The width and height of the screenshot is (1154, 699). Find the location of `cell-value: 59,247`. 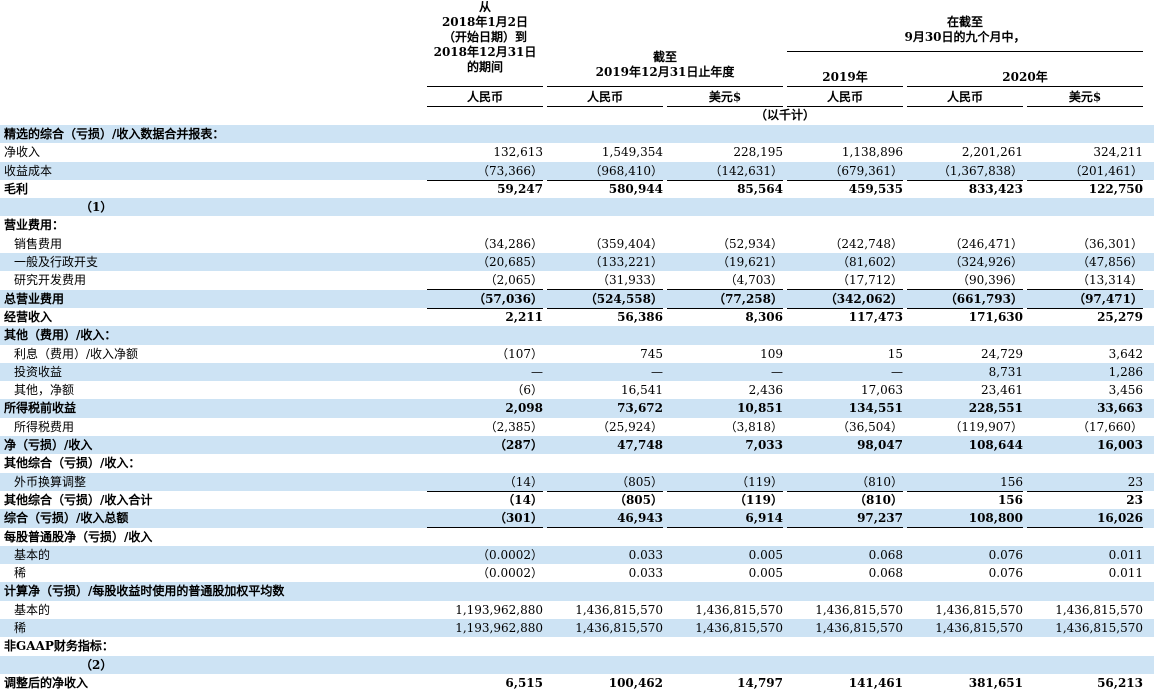

cell-value: 59,247 is located at coordinates (520, 188).